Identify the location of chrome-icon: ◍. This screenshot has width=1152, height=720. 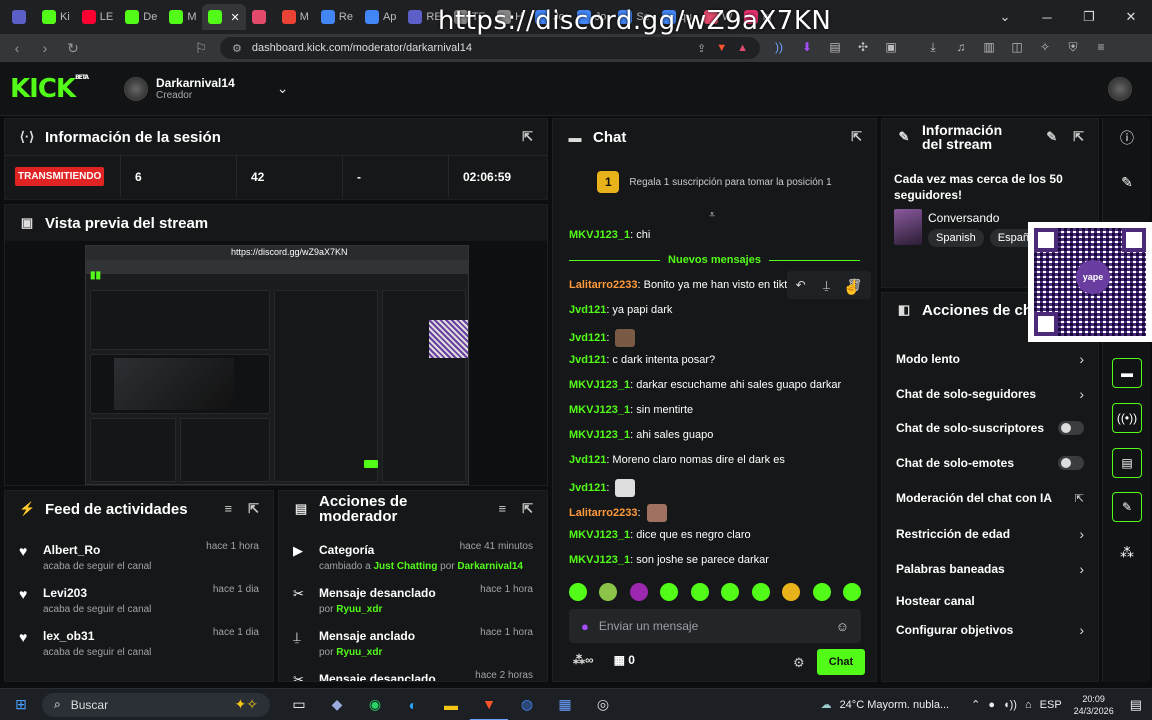
(527, 704).